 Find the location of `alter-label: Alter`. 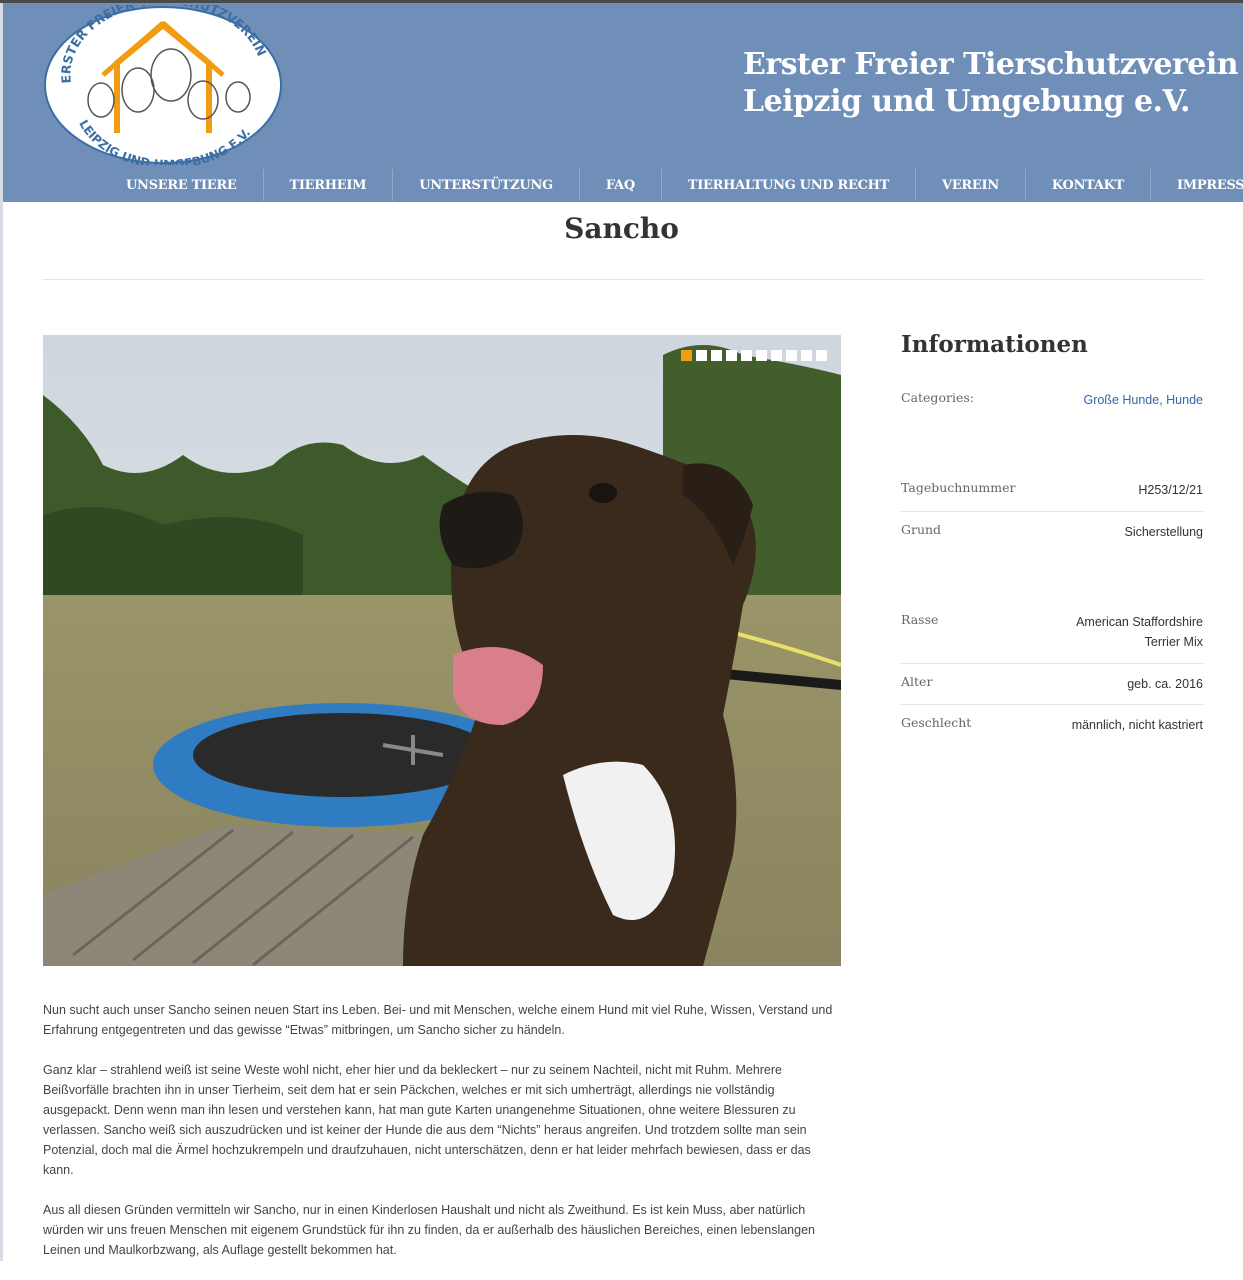

alter-label: Alter is located at coordinates (917, 681).